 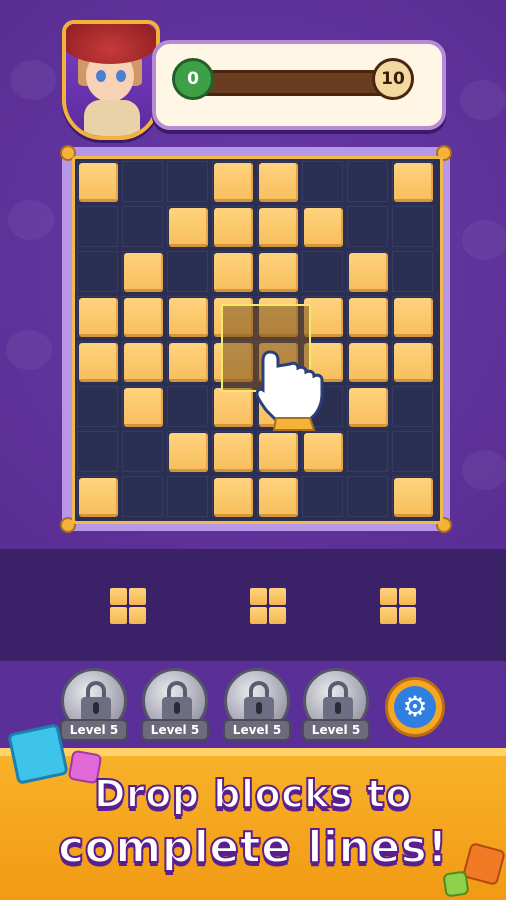 I want to click on character-avatar, so click(x=111, y=80).